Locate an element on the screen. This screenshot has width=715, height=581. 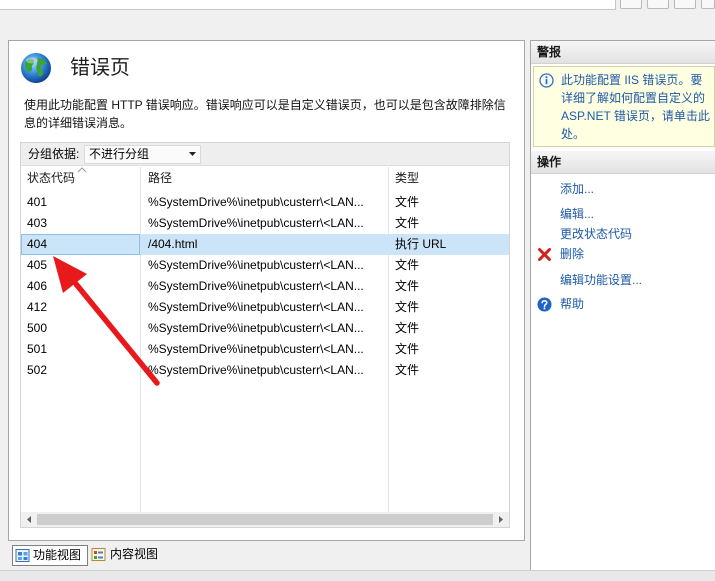
tab-content-view: 内容视图 is located at coordinates (125, 555).